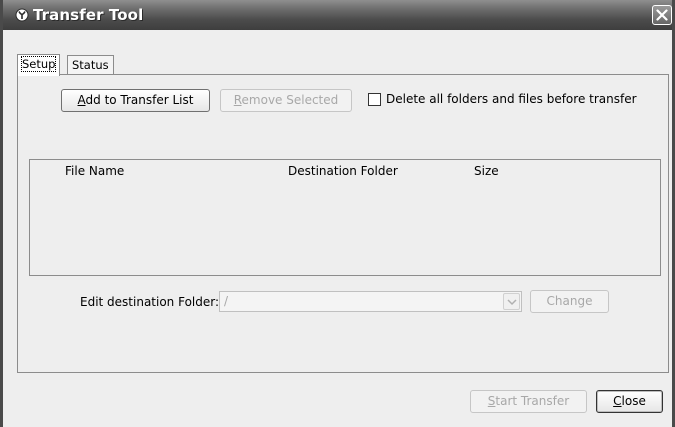 The image size is (675, 427). I want to click on tab-status-label: Status, so click(90, 65).